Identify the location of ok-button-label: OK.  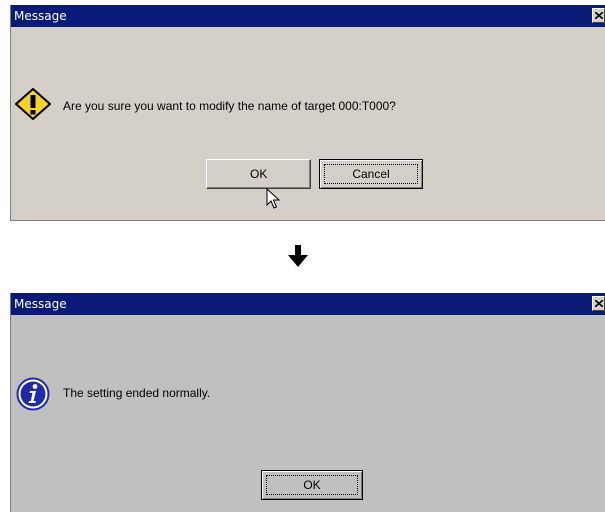
(259, 174).